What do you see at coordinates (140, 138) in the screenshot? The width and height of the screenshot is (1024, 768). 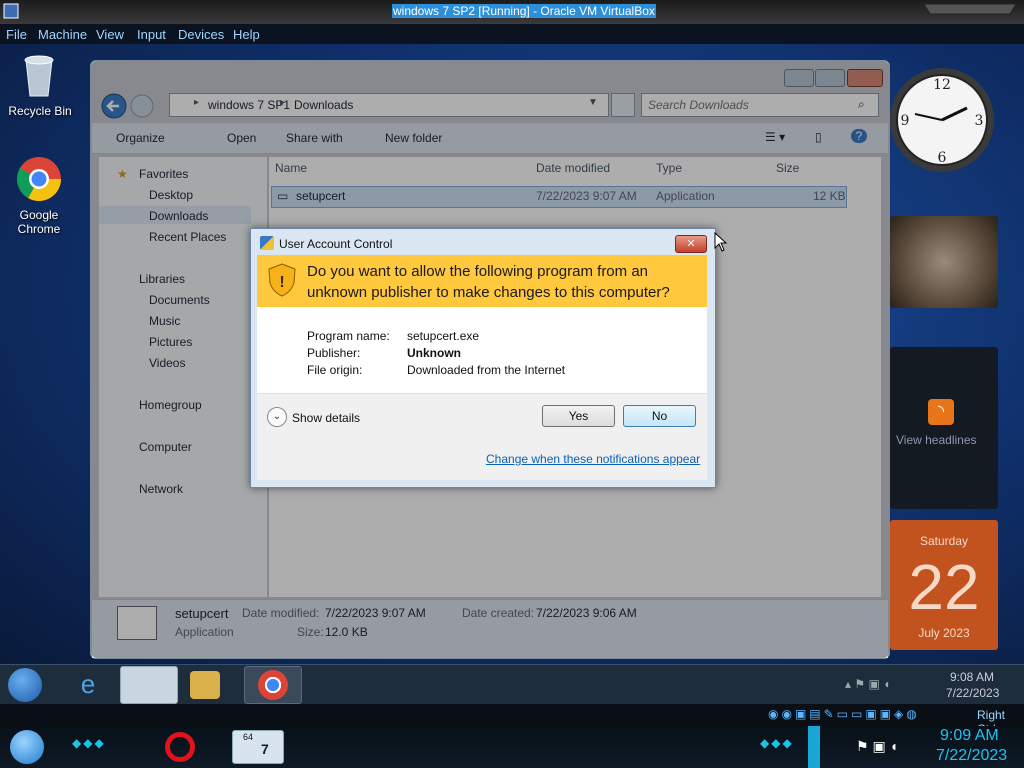 I see `organize-button: Organize` at bounding box center [140, 138].